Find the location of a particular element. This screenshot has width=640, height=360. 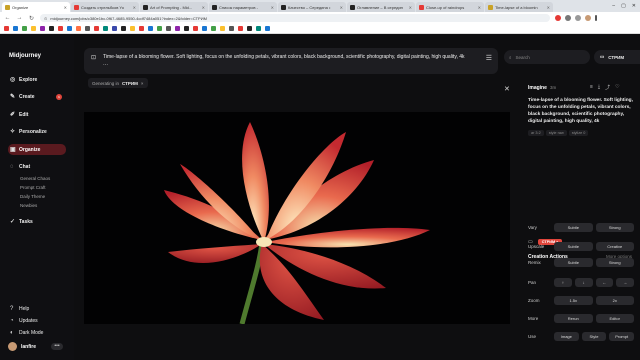

nav-chat: ◌ Chat is located at coordinates (37, 166).